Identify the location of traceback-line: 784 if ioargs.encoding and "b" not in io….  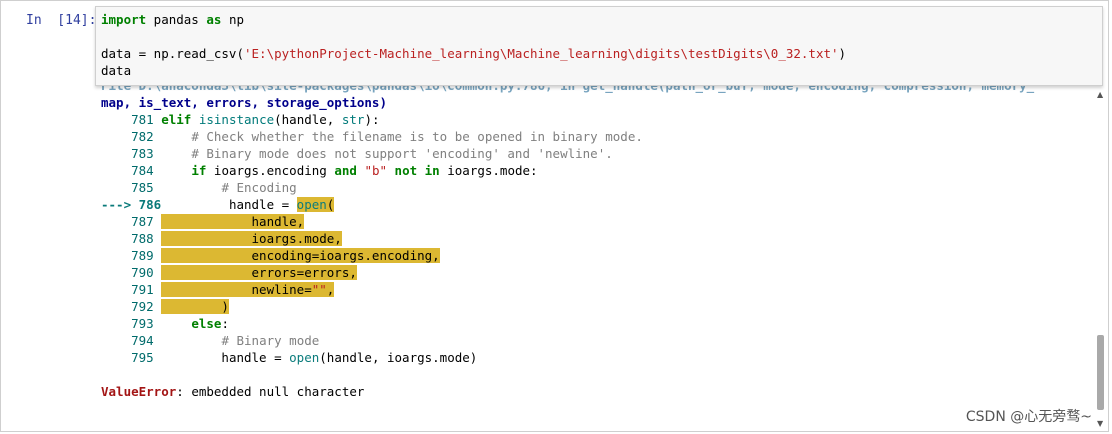
(319, 170).